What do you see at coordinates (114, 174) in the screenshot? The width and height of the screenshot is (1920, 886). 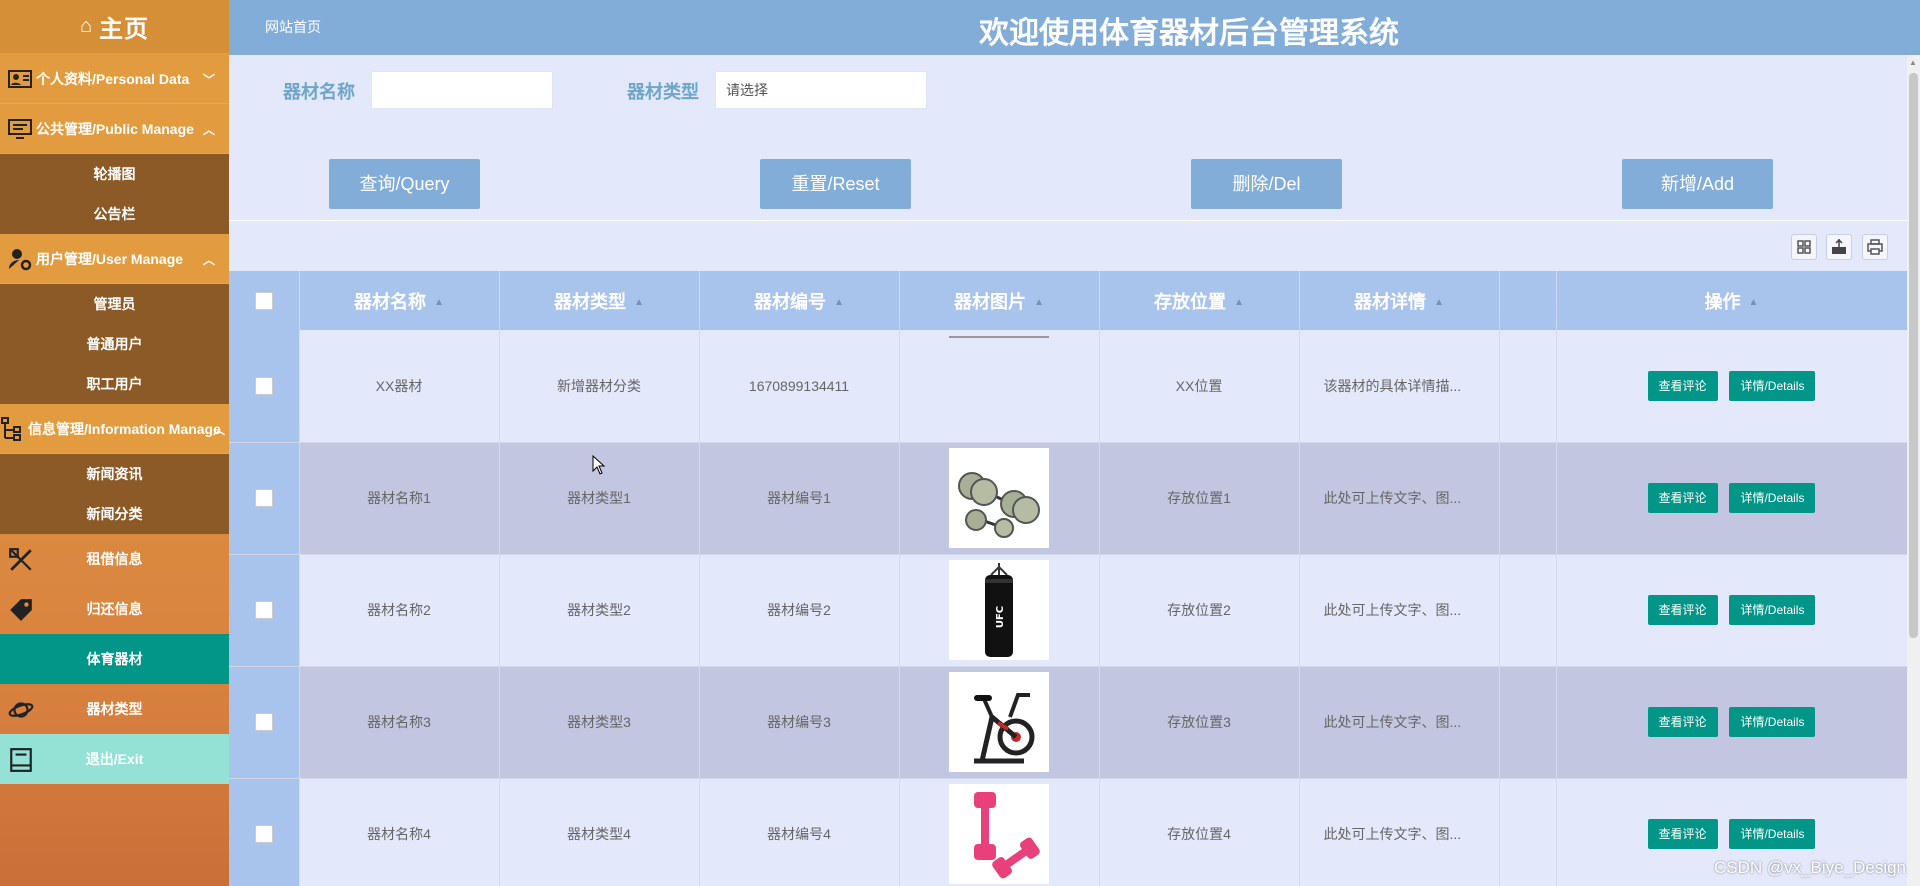 I see `sidebar-item-carousel: 轮播图` at bounding box center [114, 174].